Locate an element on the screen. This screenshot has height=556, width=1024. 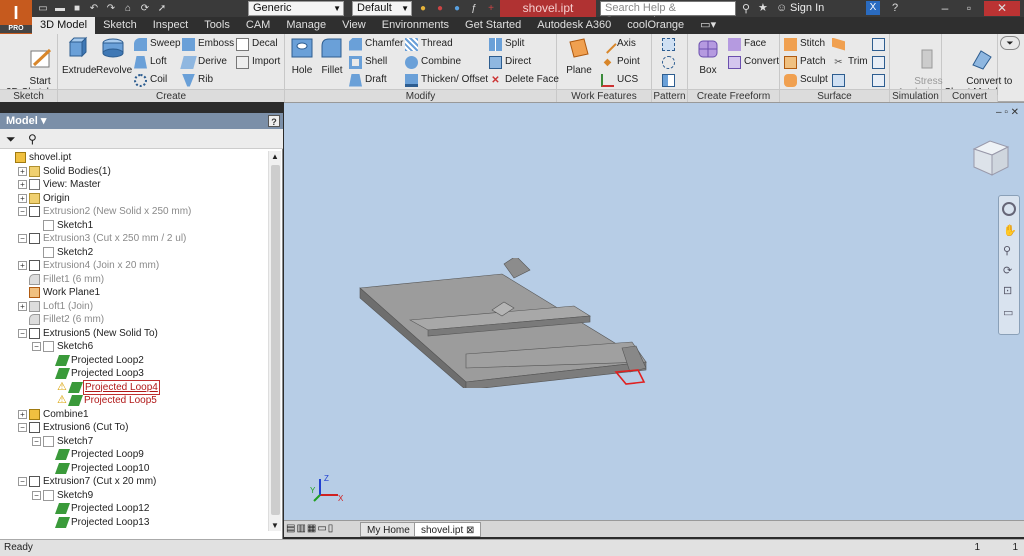
pan-icon: ✋ is located at coordinates (1010, 230).